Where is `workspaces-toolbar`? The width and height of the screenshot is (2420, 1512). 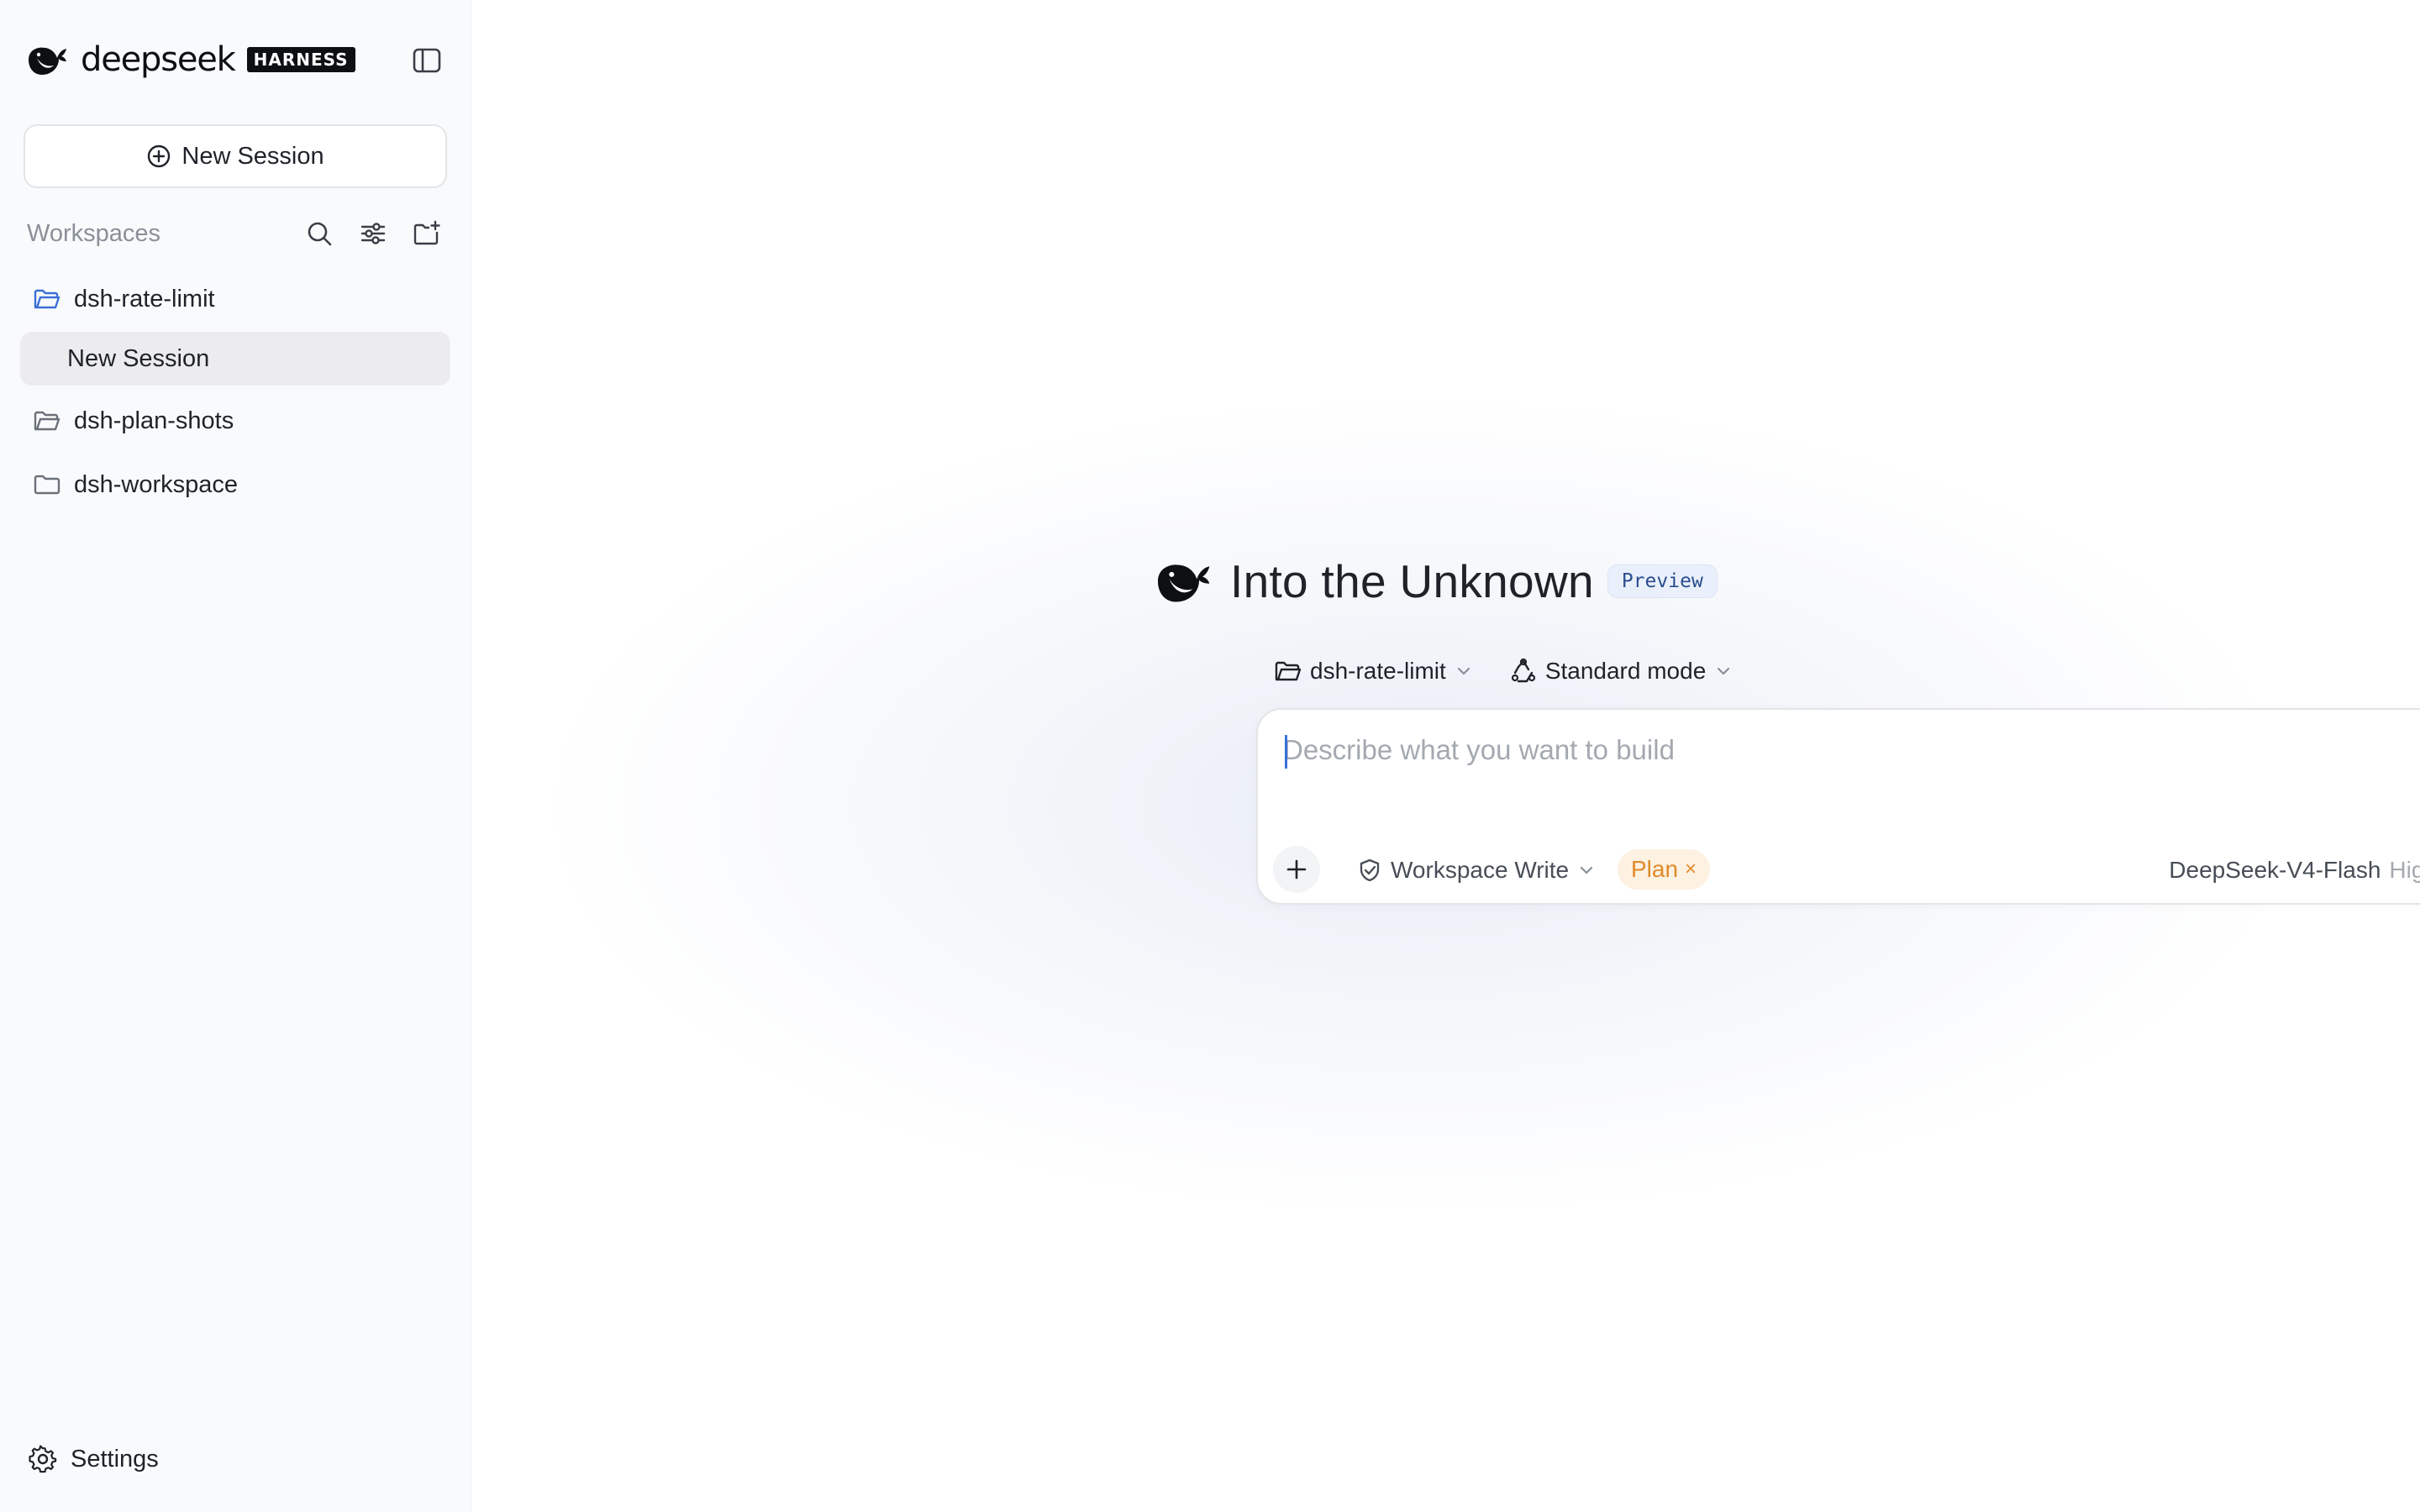 workspaces-toolbar is located at coordinates (373, 233).